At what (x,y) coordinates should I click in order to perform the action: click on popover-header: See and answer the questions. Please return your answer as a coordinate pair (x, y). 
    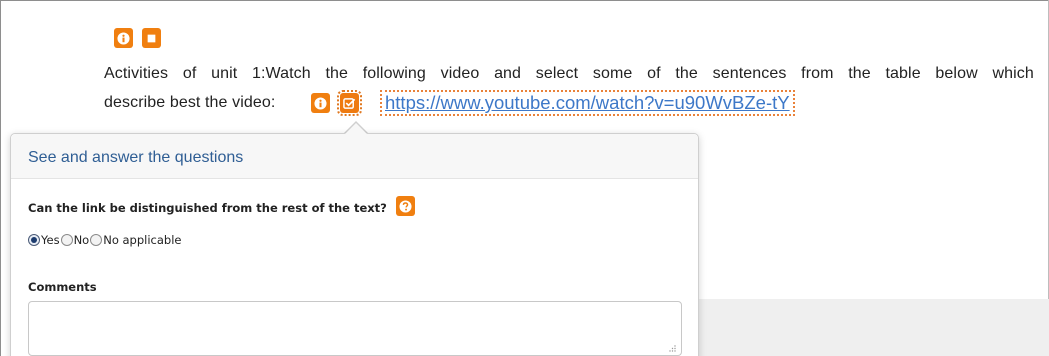
    Looking at the image, I should click on (354, 156).